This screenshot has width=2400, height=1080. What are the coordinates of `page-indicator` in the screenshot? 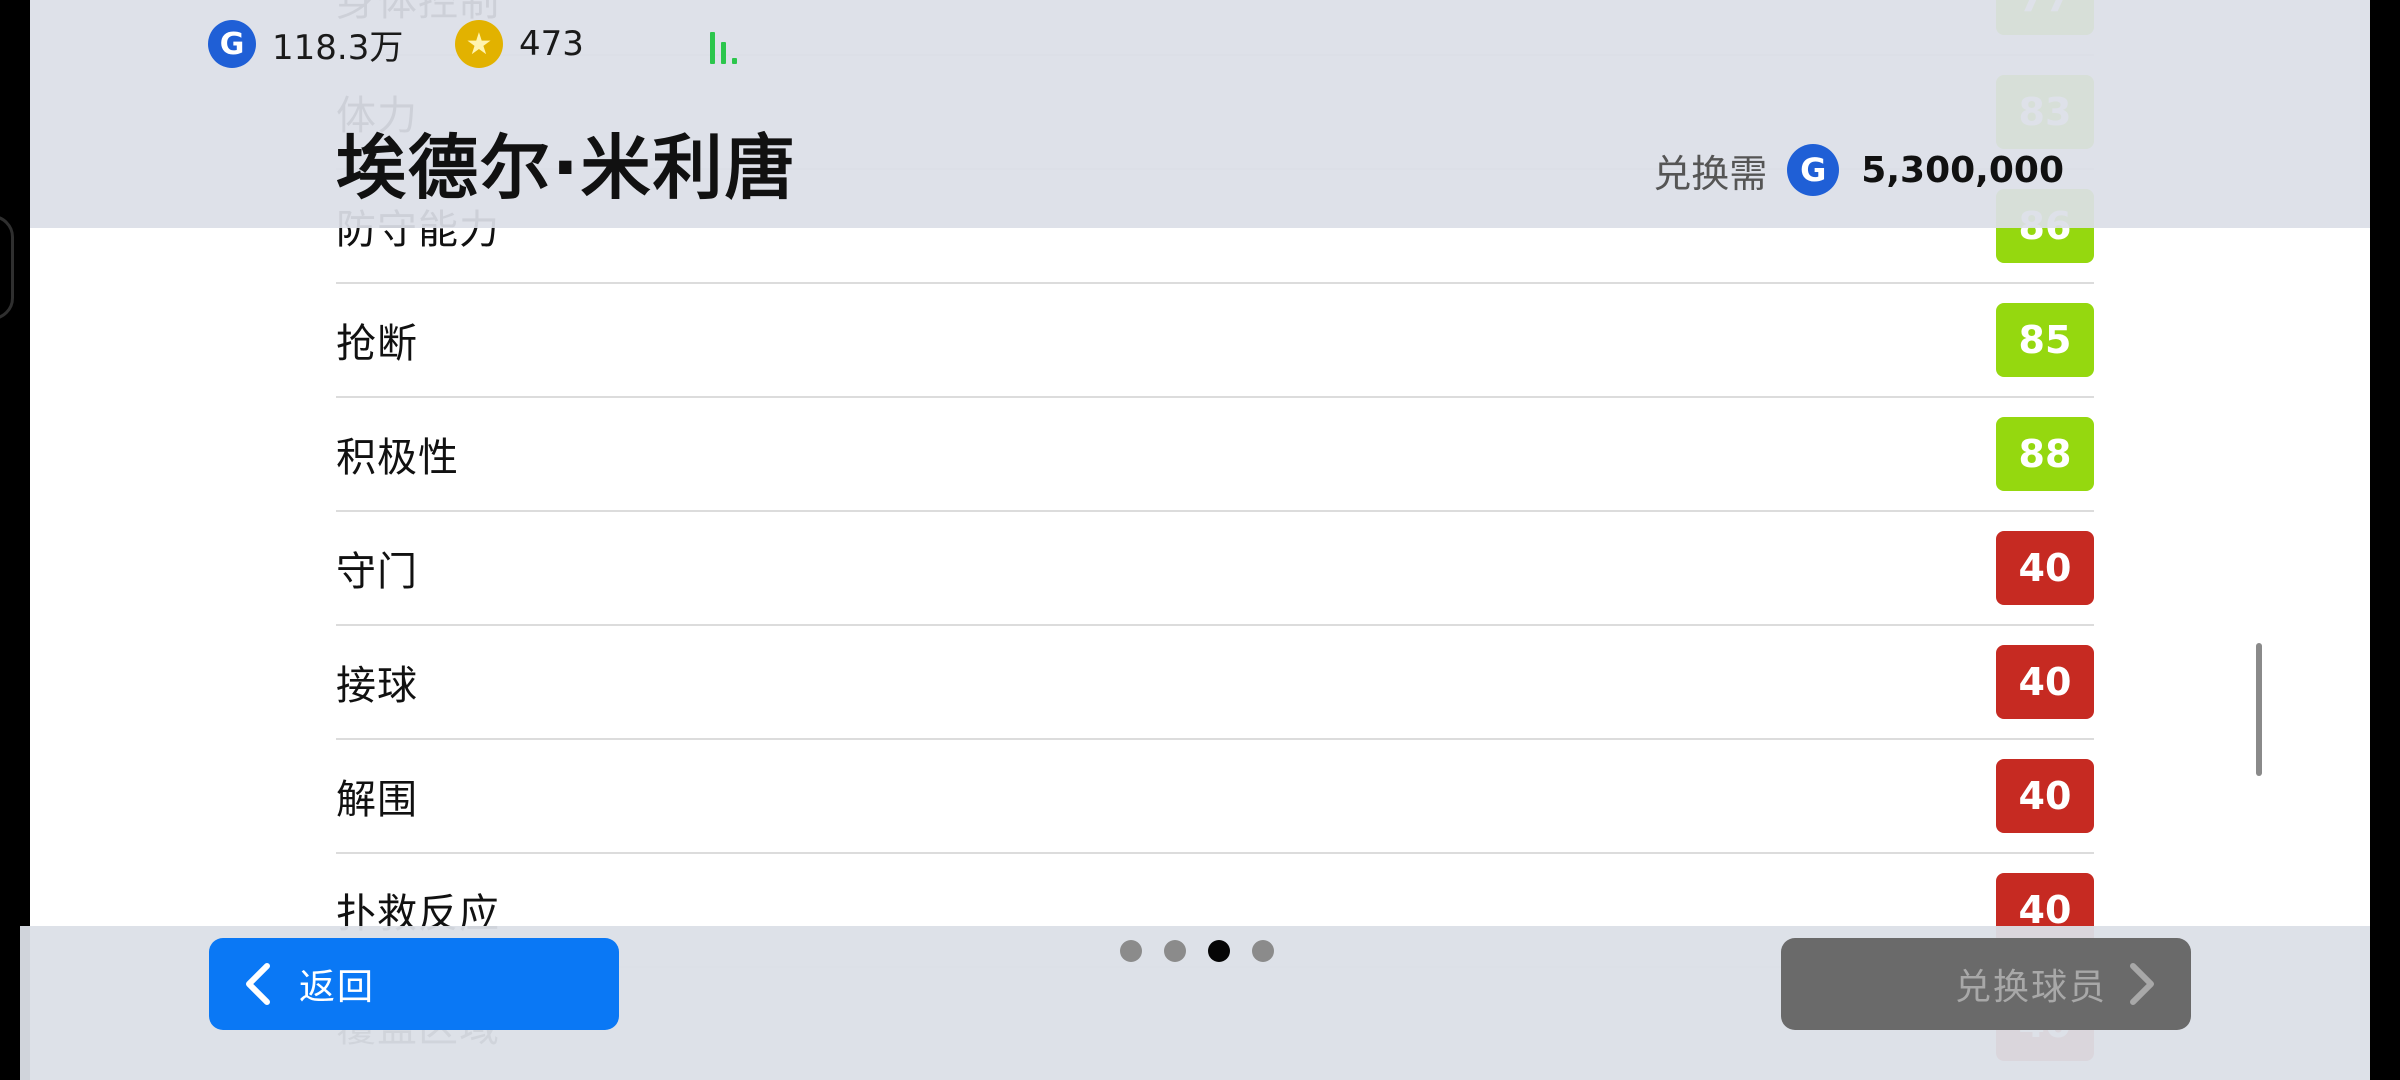 It's located at (1197, 951).